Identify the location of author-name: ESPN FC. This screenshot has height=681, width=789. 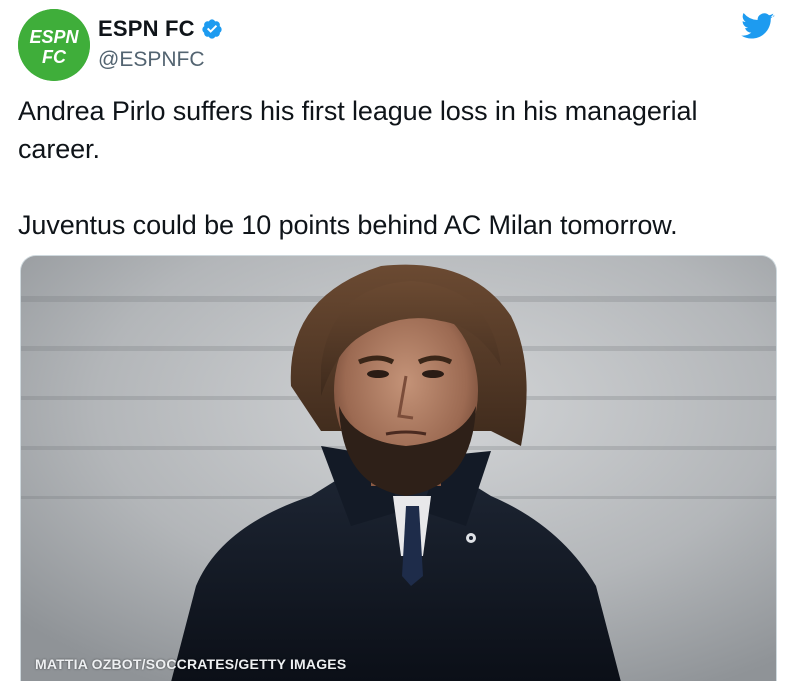
(146, 29).